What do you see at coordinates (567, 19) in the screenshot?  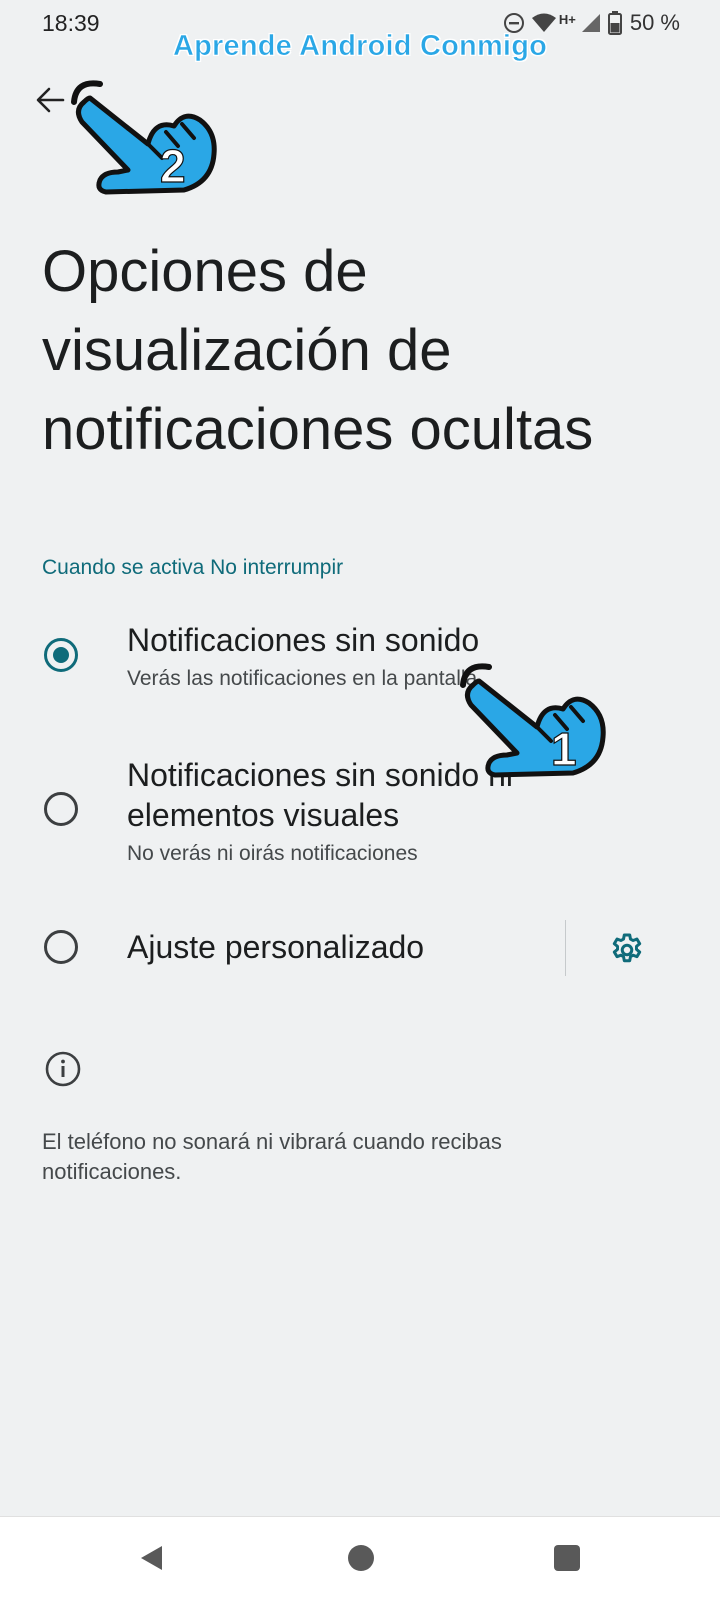 I see `network-type: H+` at bounding box center [567, 19].